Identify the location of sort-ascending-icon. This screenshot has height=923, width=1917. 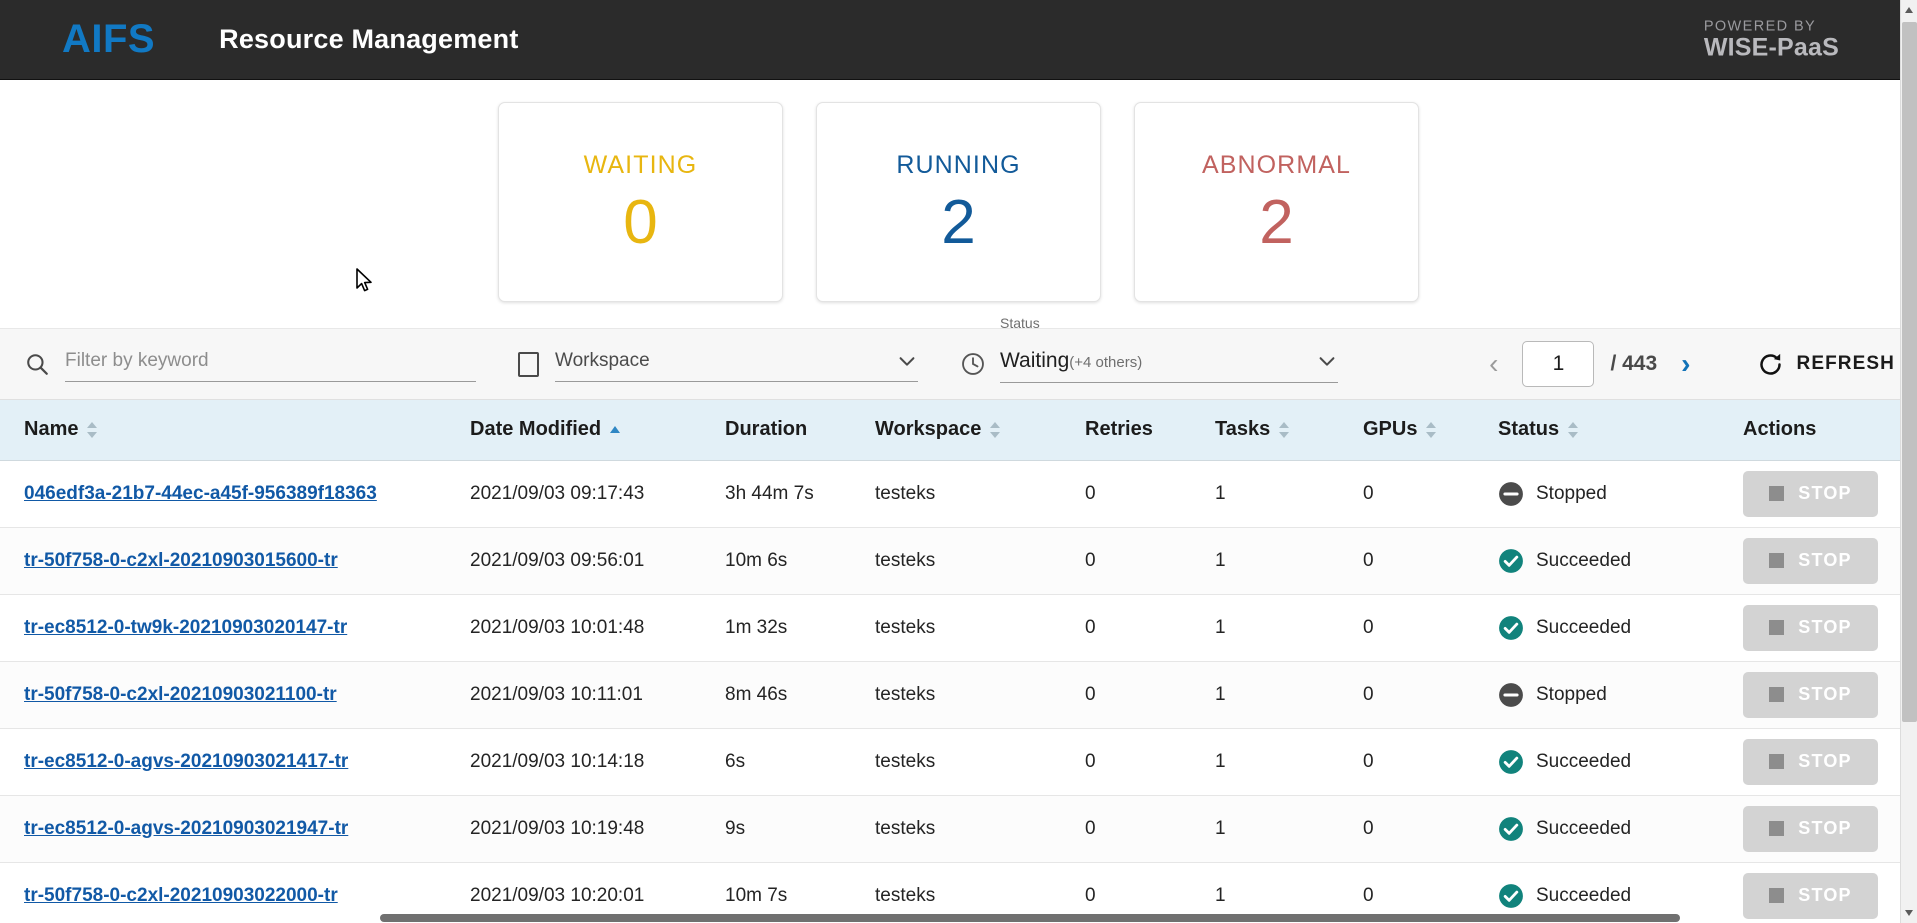
(615, 430).